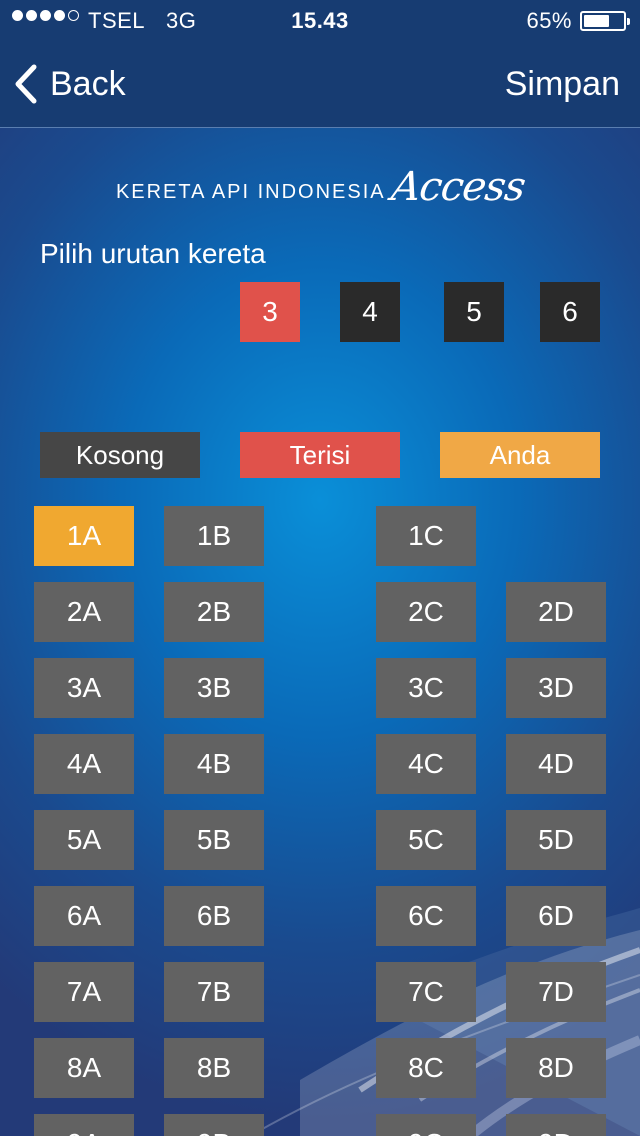  Describe the element at coordinates (426, 992) in the screenshot. I see `seat-7c: 7C` at that location.